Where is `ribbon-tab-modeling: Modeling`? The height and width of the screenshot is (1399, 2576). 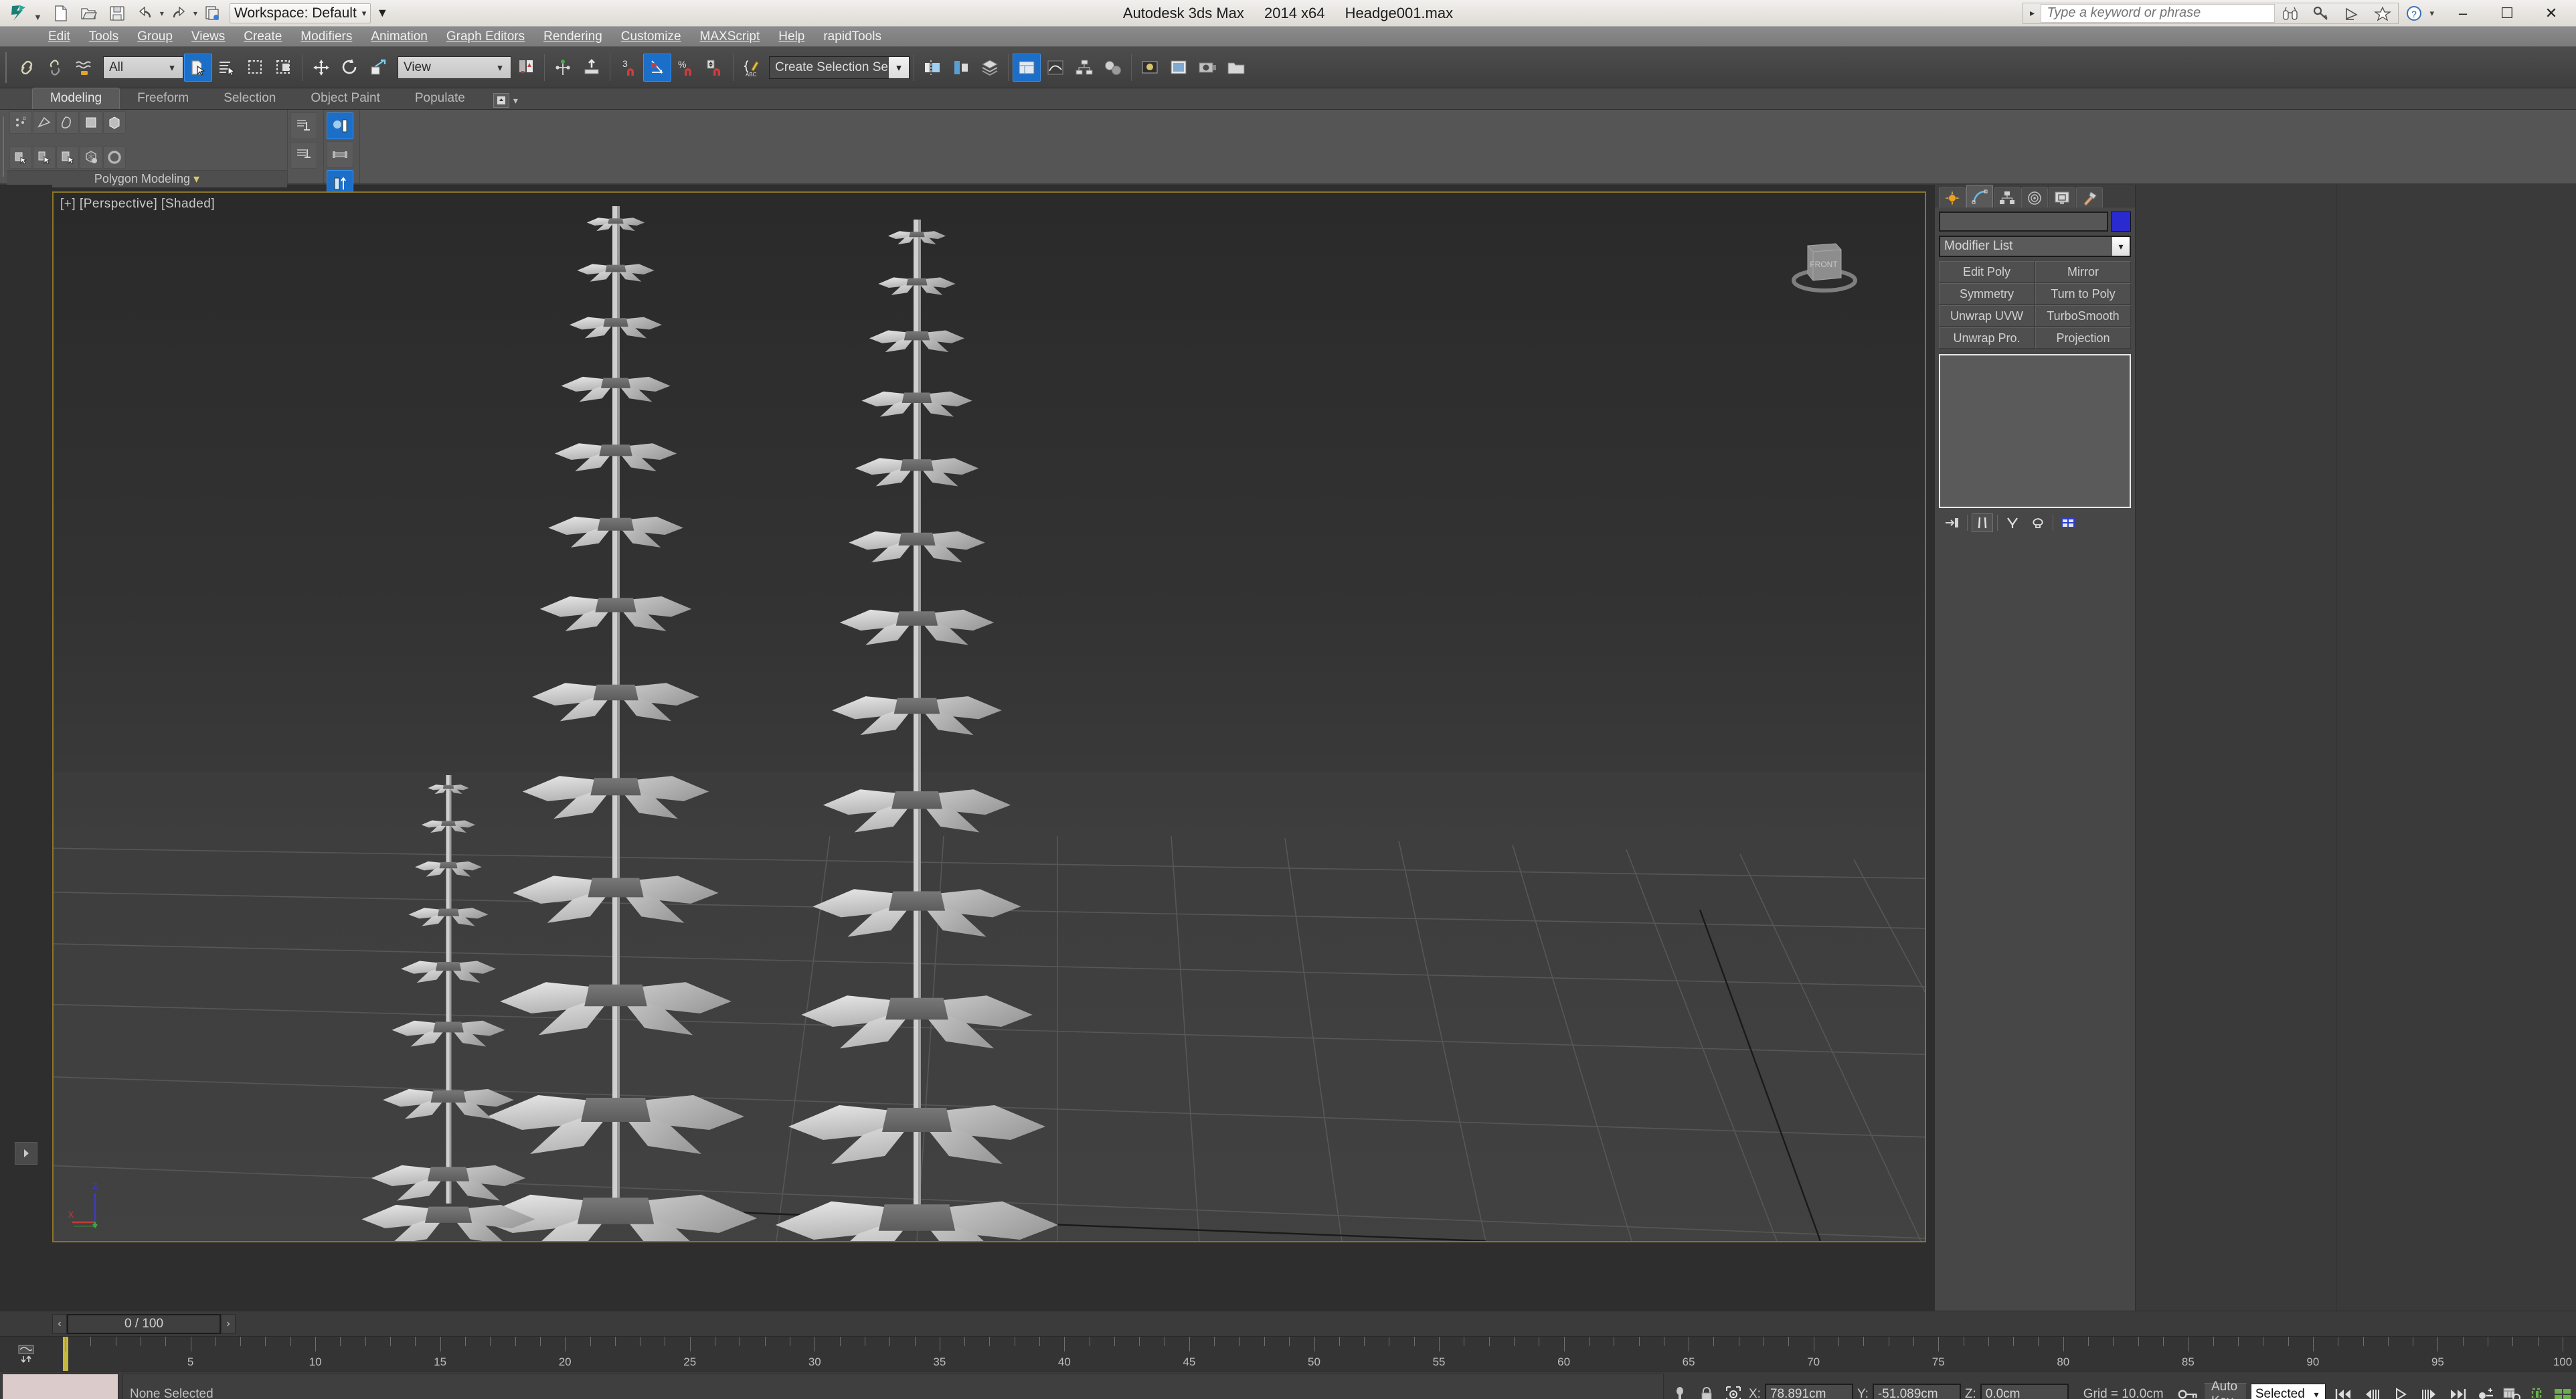 ribbon-tab-modeling: Modeling is located at coordinates (76, 98).